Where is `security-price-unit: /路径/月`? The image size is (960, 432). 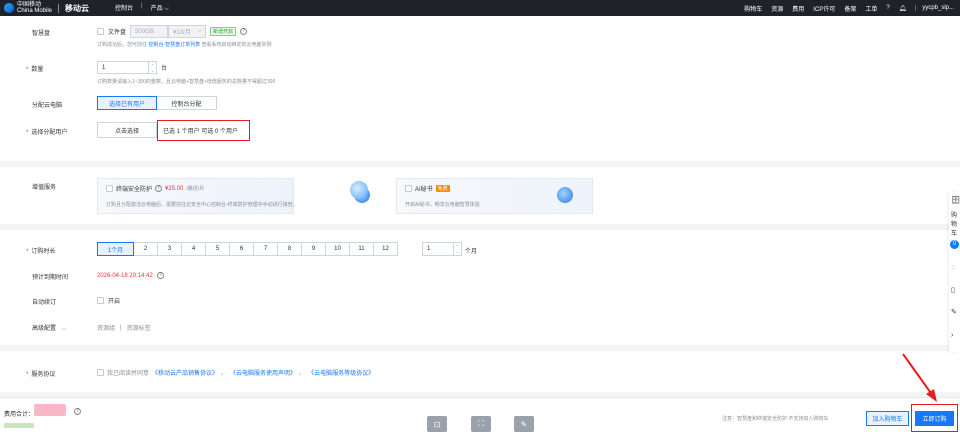
security-price-unit: /路径/月 is located at coordinates (195, 189).